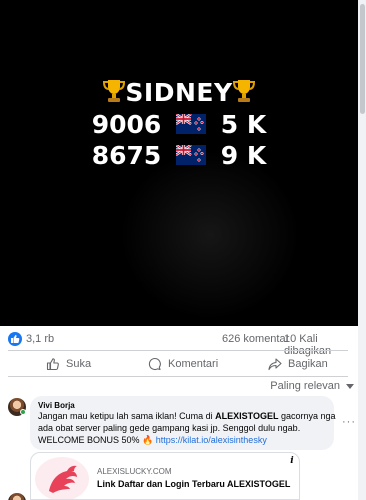  I want to click on reaction-count: 3,1 rb, so click(40, 339).